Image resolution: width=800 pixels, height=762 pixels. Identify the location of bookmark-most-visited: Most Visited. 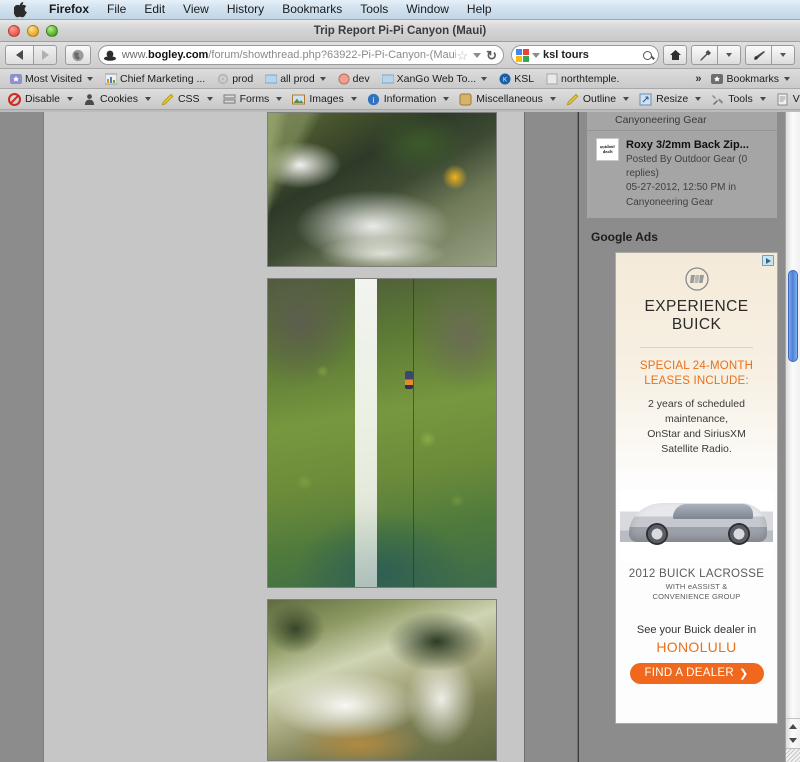
(51, 78).